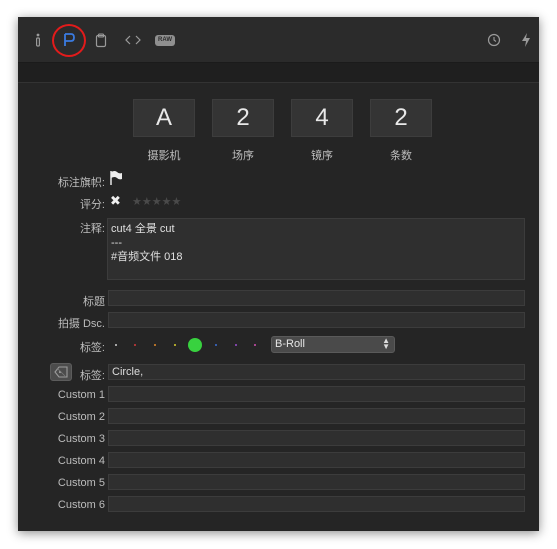 Image resolution: width=557 pixels, height=549 pixels. What do you see at coordinates (116, 180) in the screenshot?
I see `flag-icon` at bounding box center [116, 180].